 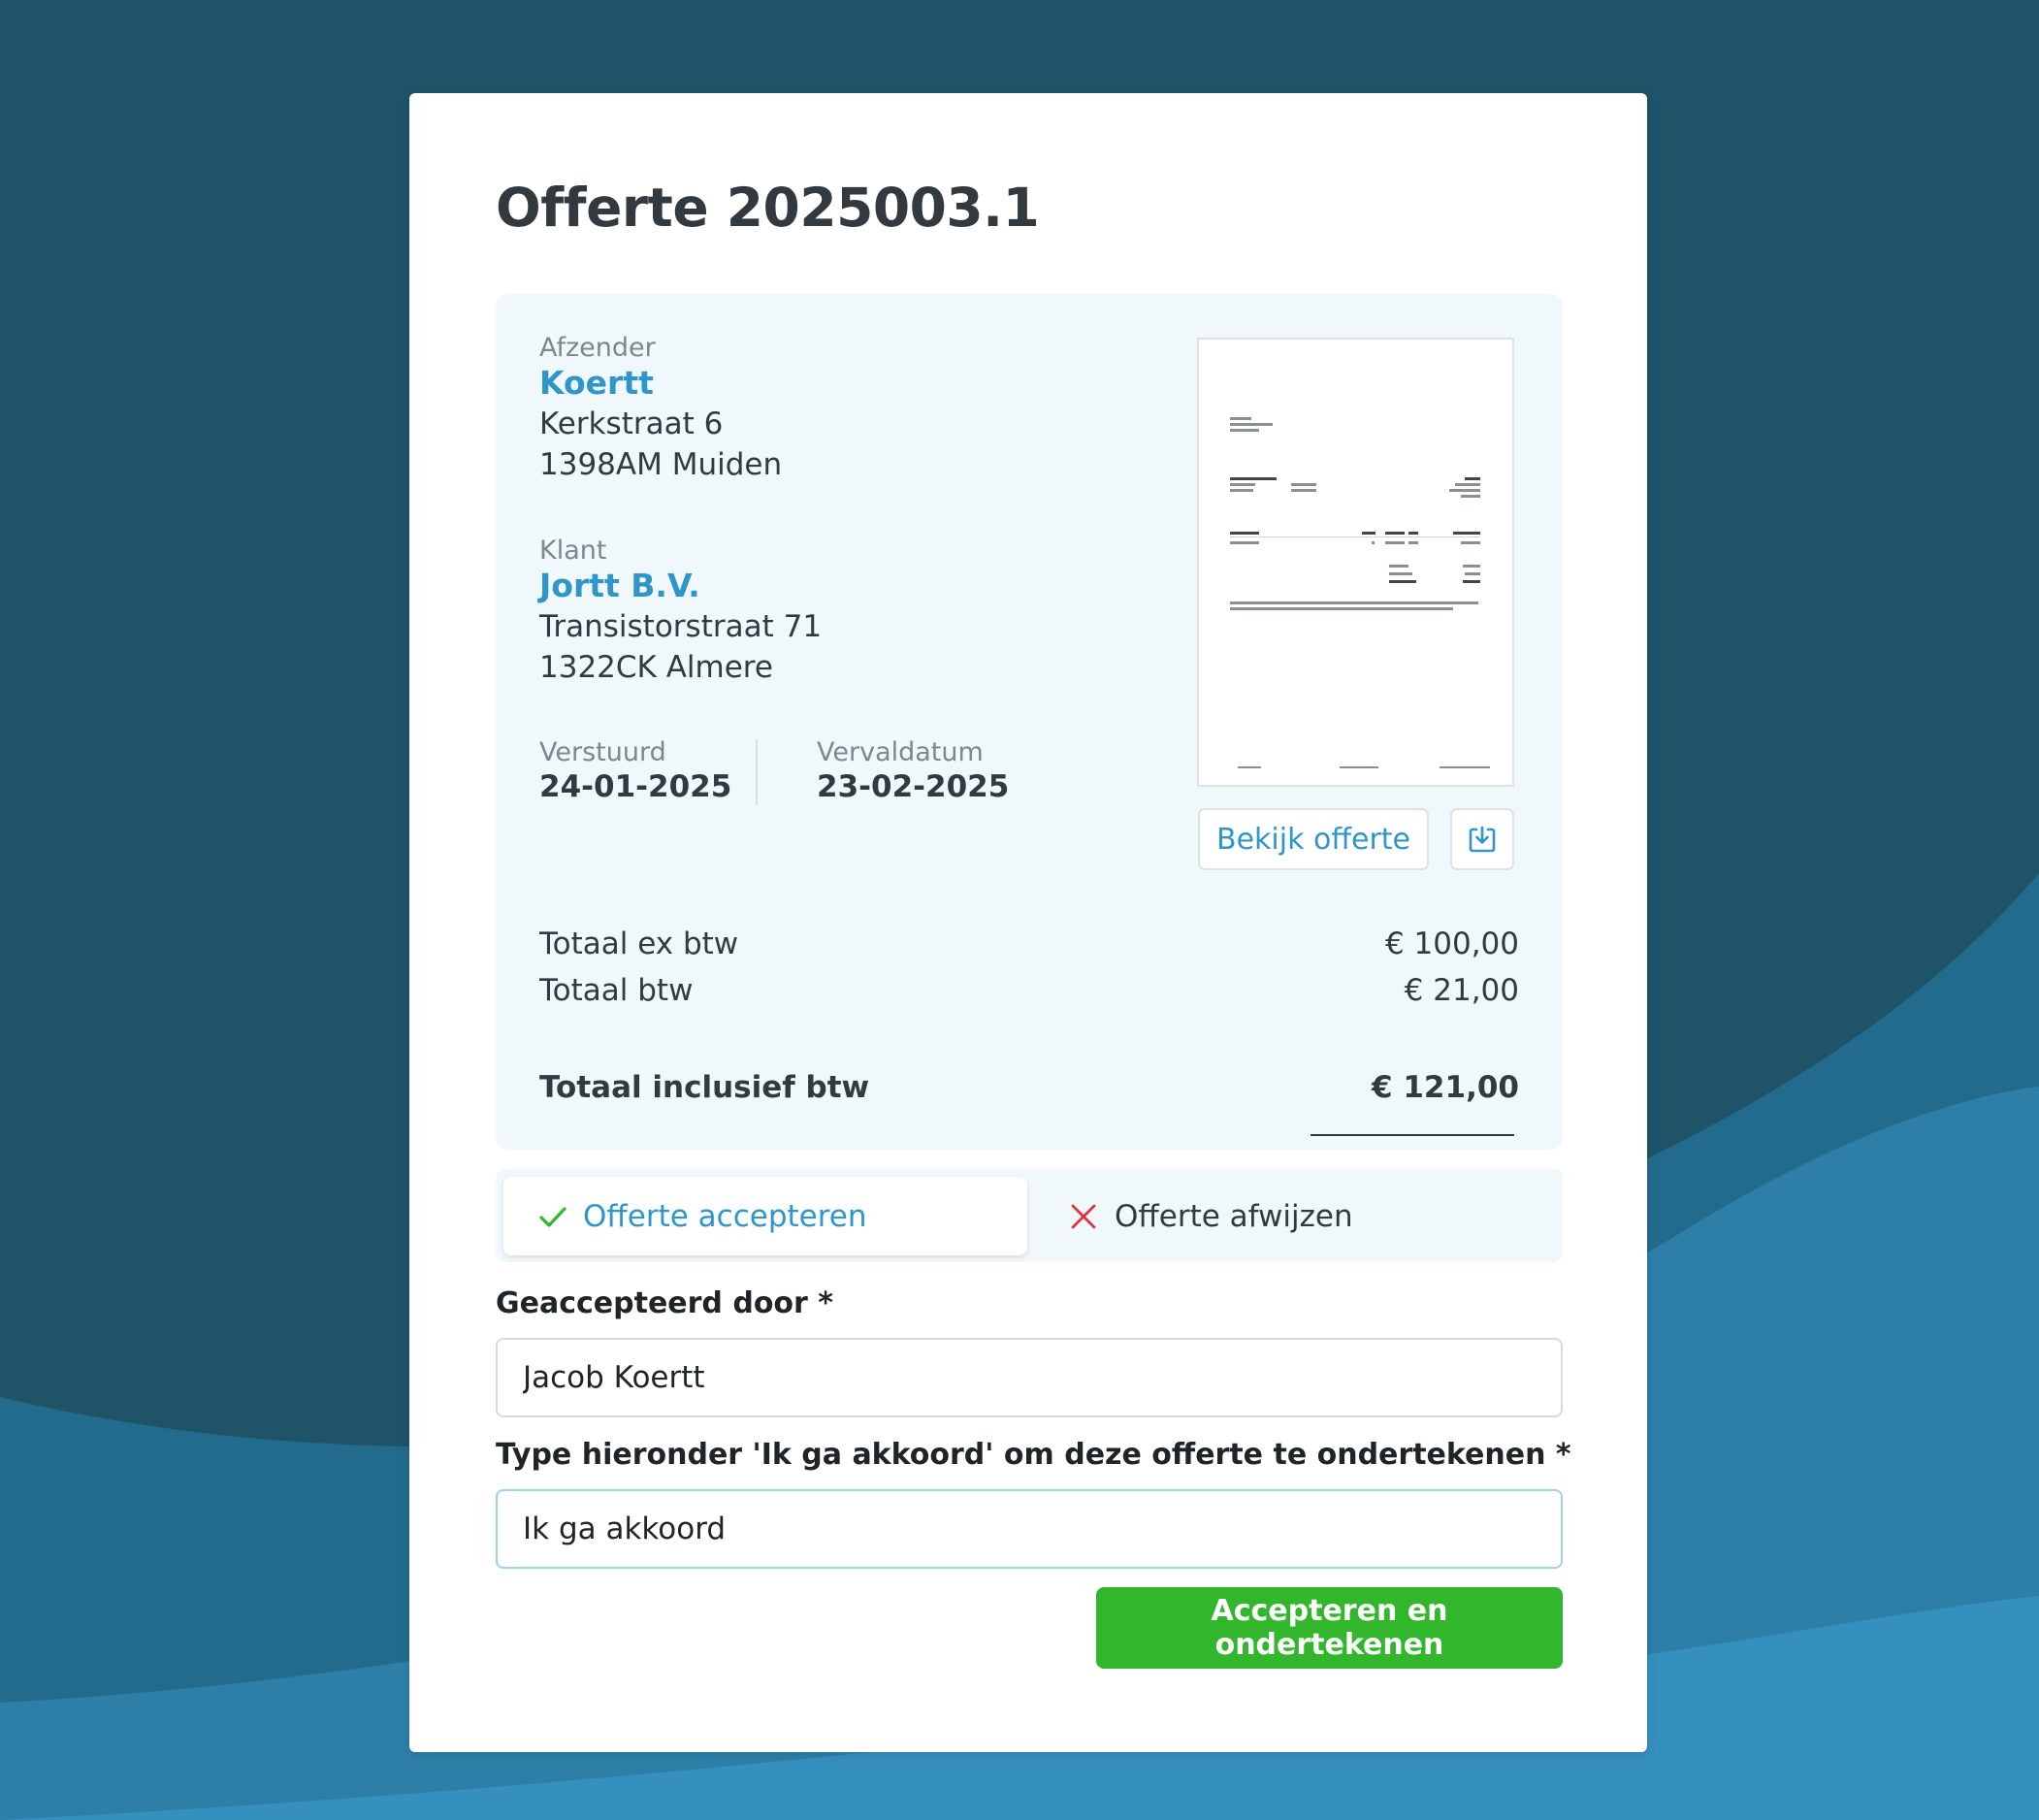 What do you see at coordinates (596, 383) in the screenshot?
I see `sender-name: Koertt` at bounding box center [596, 383].